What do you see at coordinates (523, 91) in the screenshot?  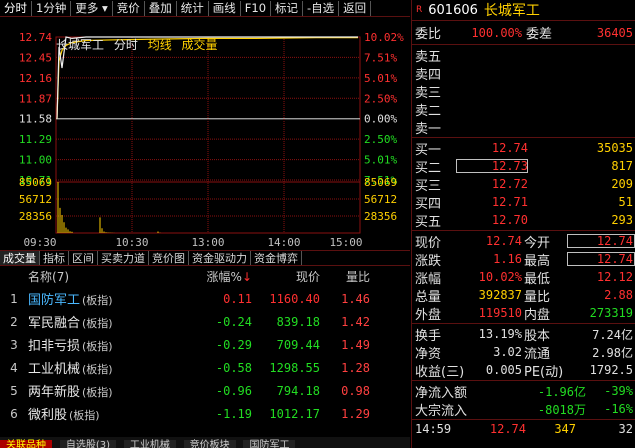 I see `ask-row: 卖三` at bounding box center [523, 91].